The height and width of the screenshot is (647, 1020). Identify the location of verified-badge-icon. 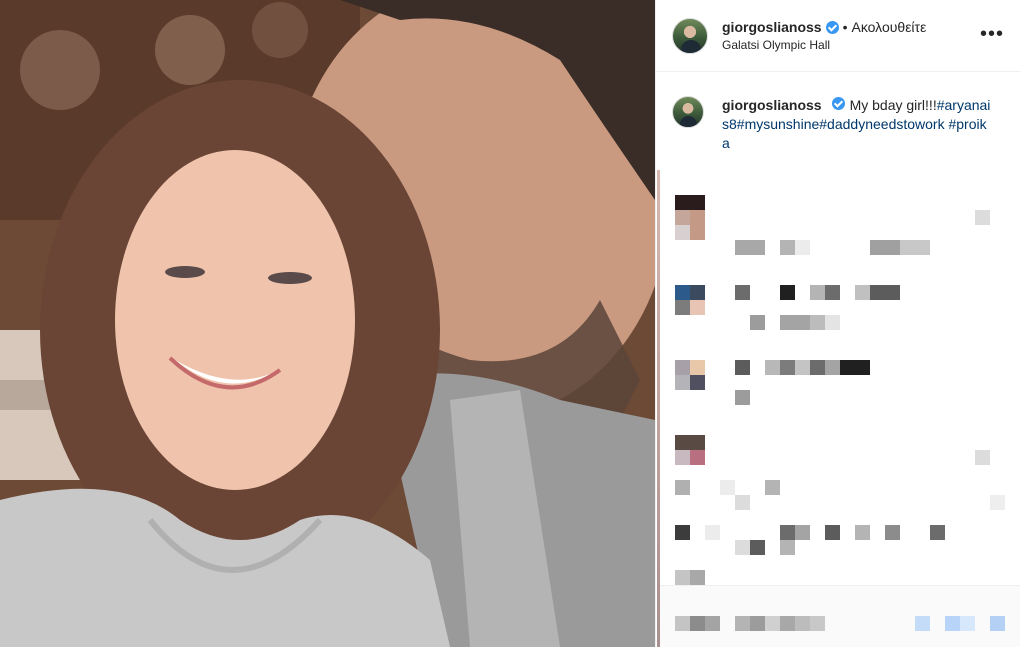
(832, 27).